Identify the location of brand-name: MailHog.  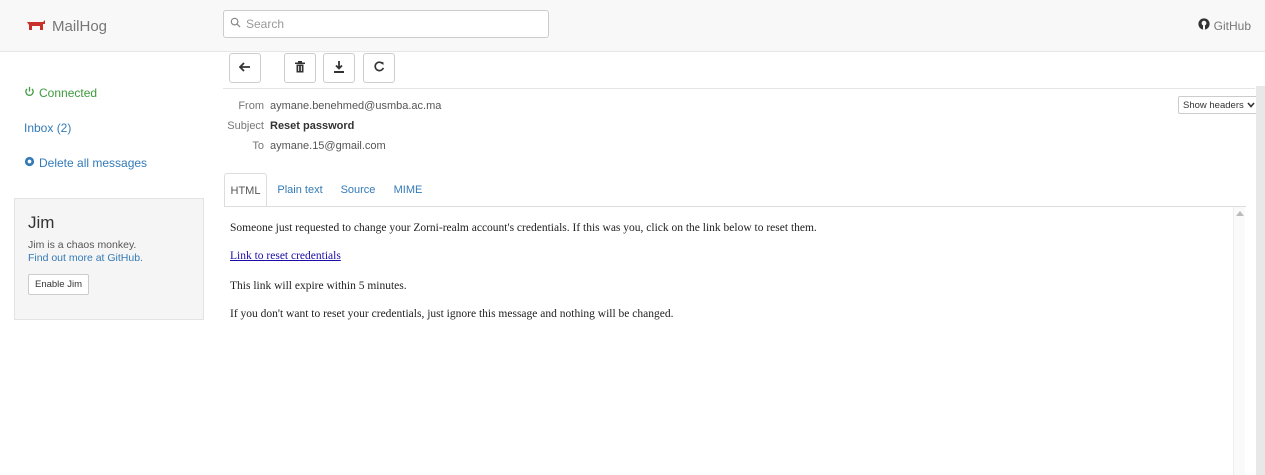
(80, 26).